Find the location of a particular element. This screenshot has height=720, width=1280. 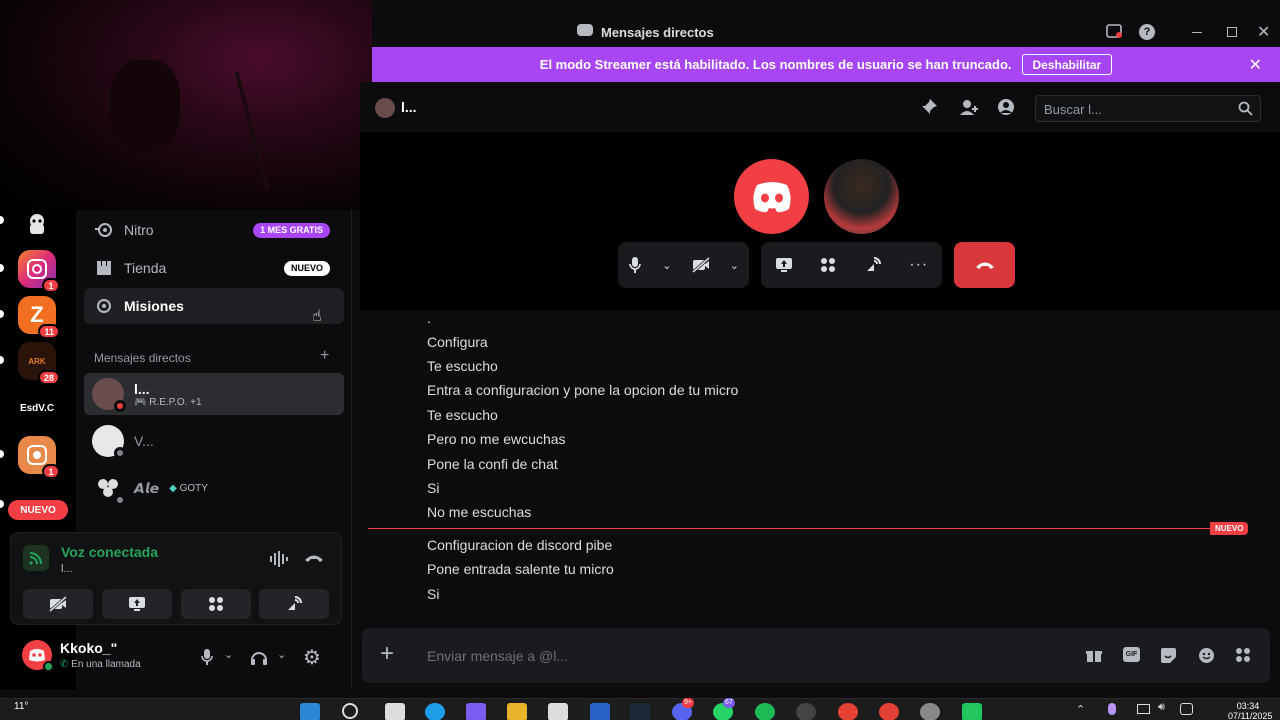

camera-off-icon is located at coordinates (700, 265).